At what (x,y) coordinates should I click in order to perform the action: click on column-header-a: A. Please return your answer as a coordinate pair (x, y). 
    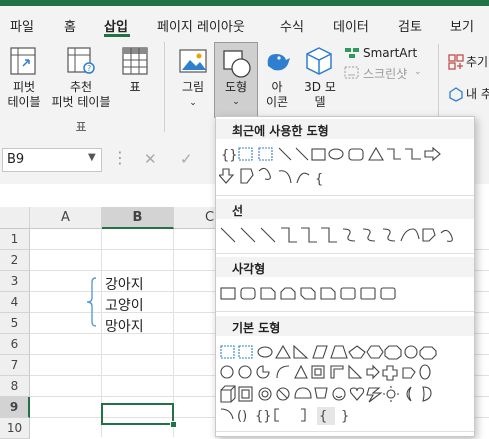
    Looking at the image, I should click on (66, 218).